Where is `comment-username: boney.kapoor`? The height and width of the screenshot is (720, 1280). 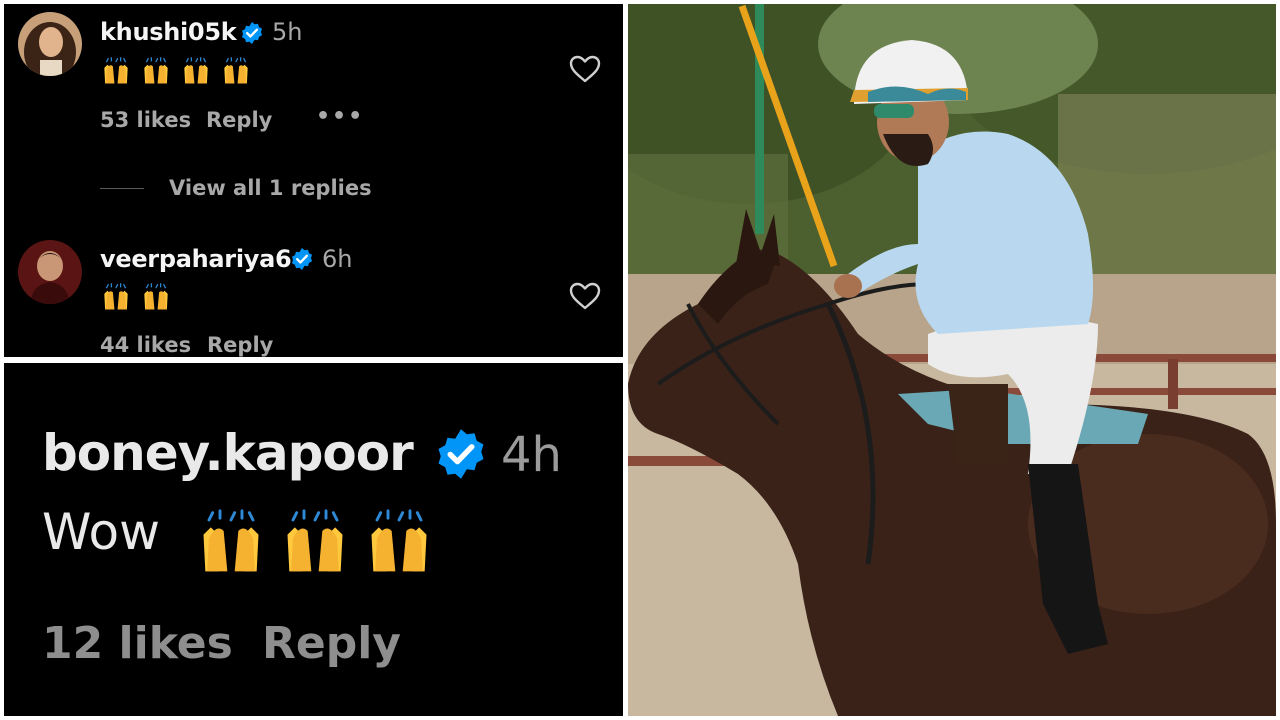
comment-username: boney.kapoor is located at coordinates (228, 453).